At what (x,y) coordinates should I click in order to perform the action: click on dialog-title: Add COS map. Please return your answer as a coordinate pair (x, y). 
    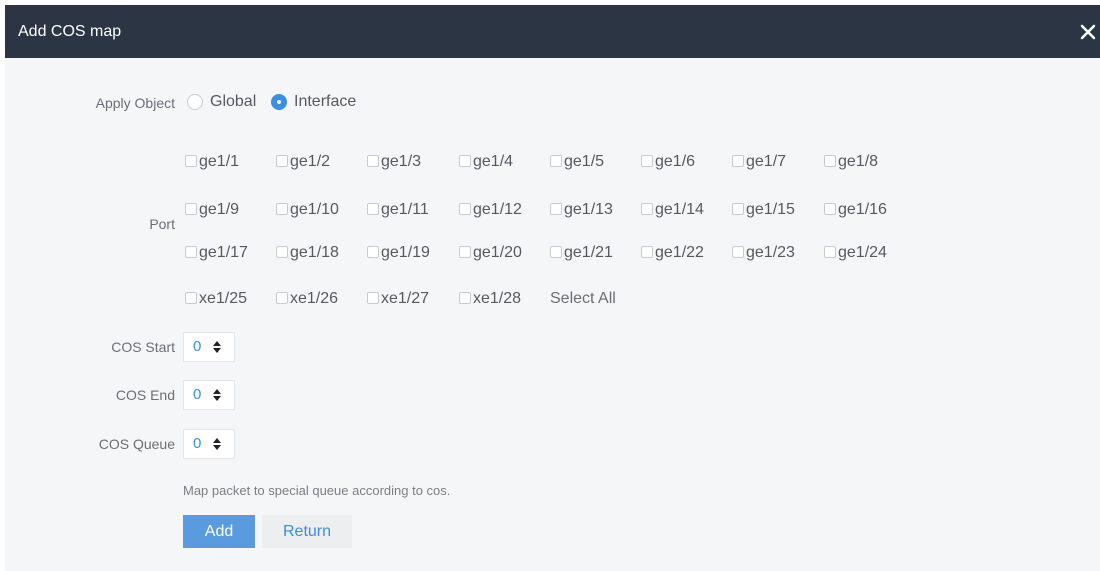
    Looking at the image, I should click on (70, 31).